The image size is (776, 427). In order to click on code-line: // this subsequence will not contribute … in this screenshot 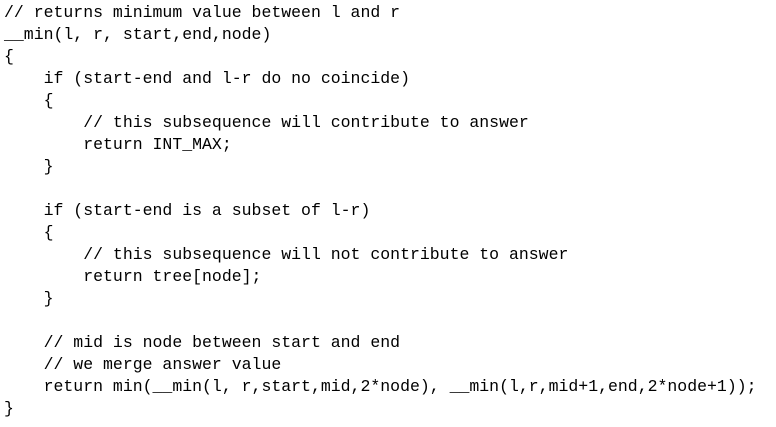, I will do `click(286, 254)`.